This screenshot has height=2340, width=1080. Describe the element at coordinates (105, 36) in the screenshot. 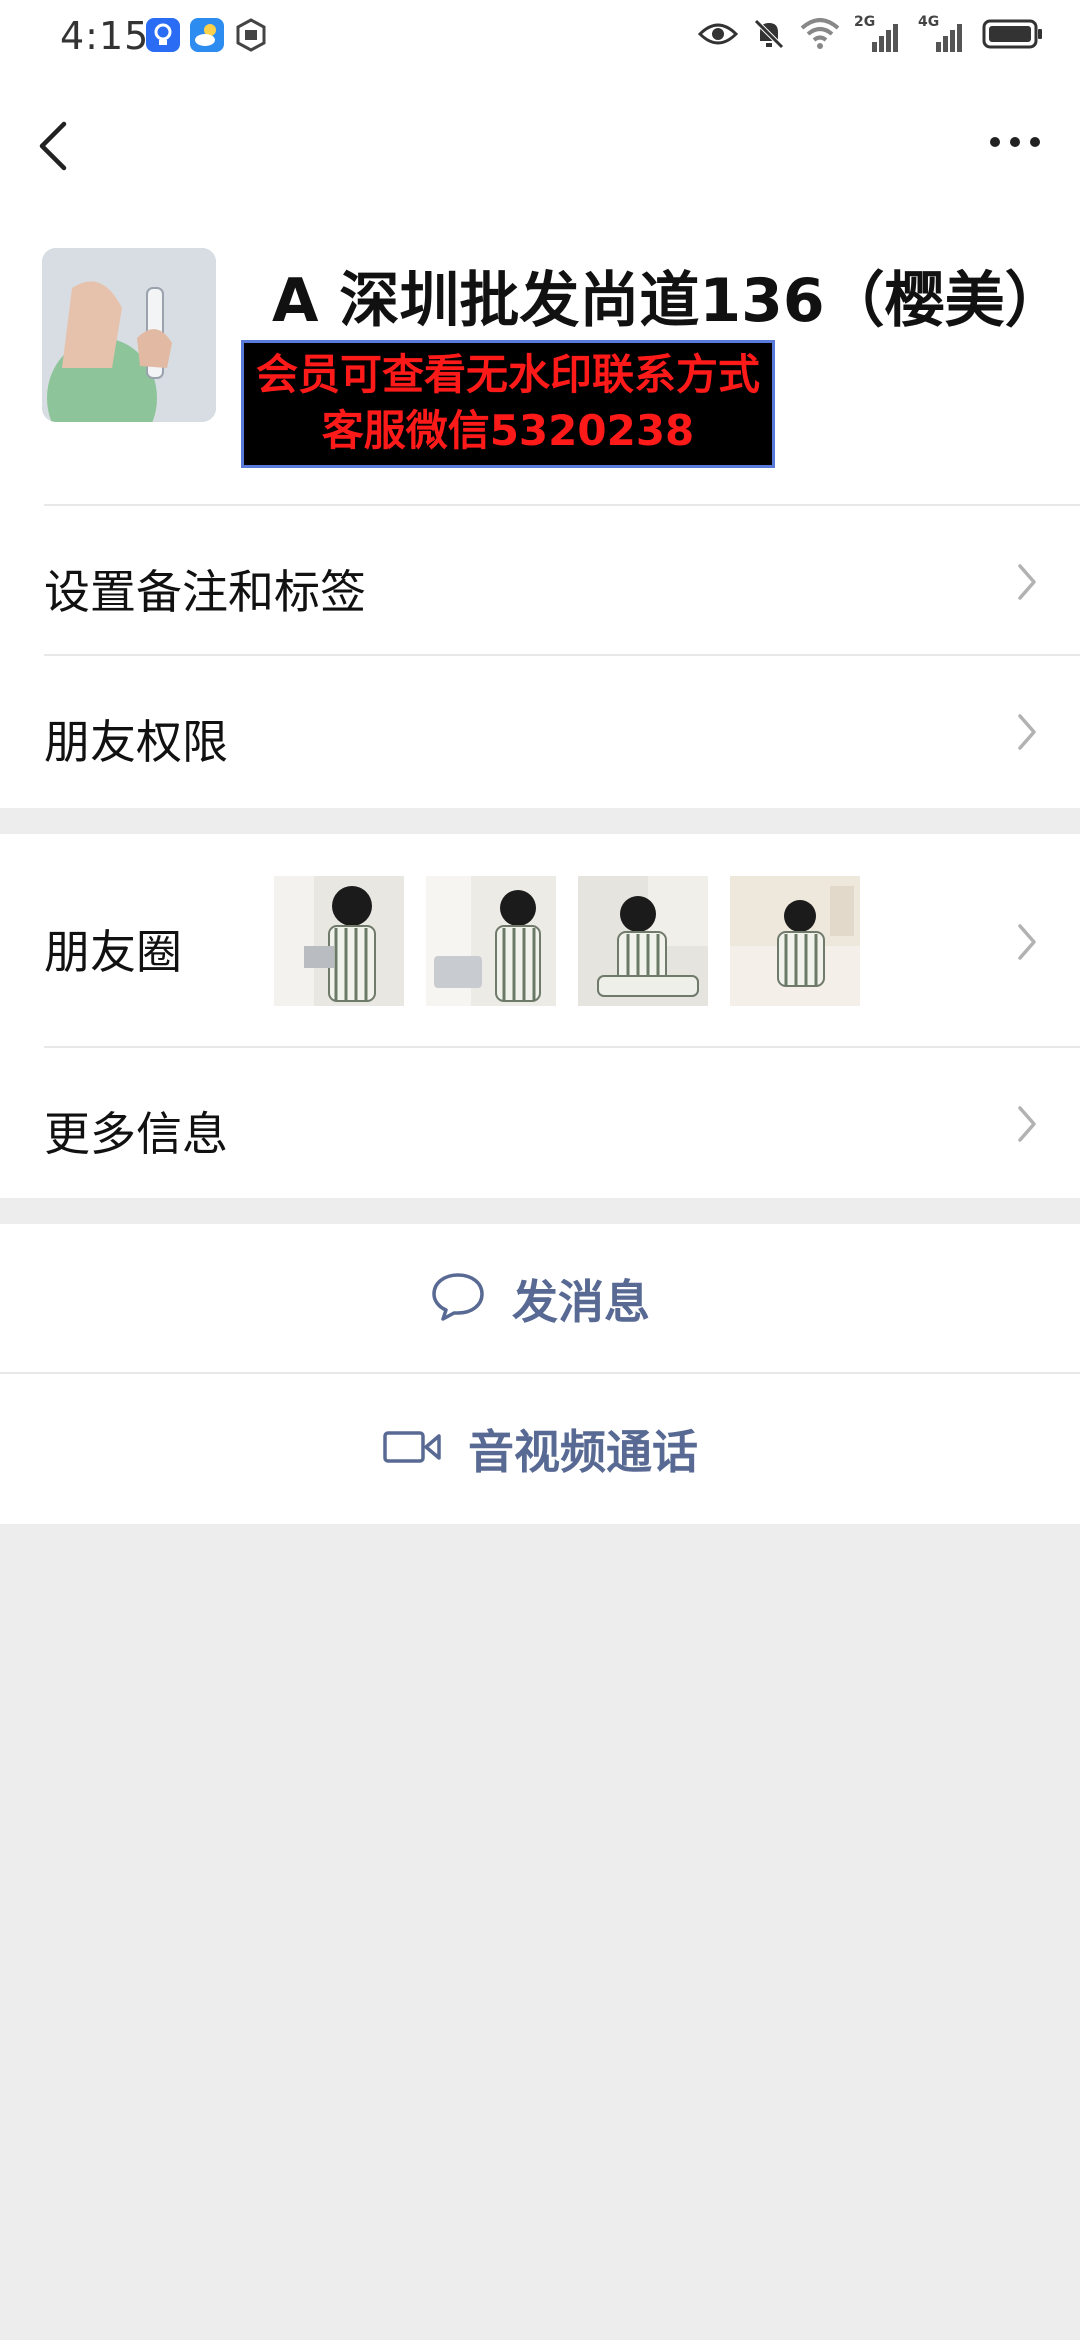

I see `status-time: 4:15` at that location.